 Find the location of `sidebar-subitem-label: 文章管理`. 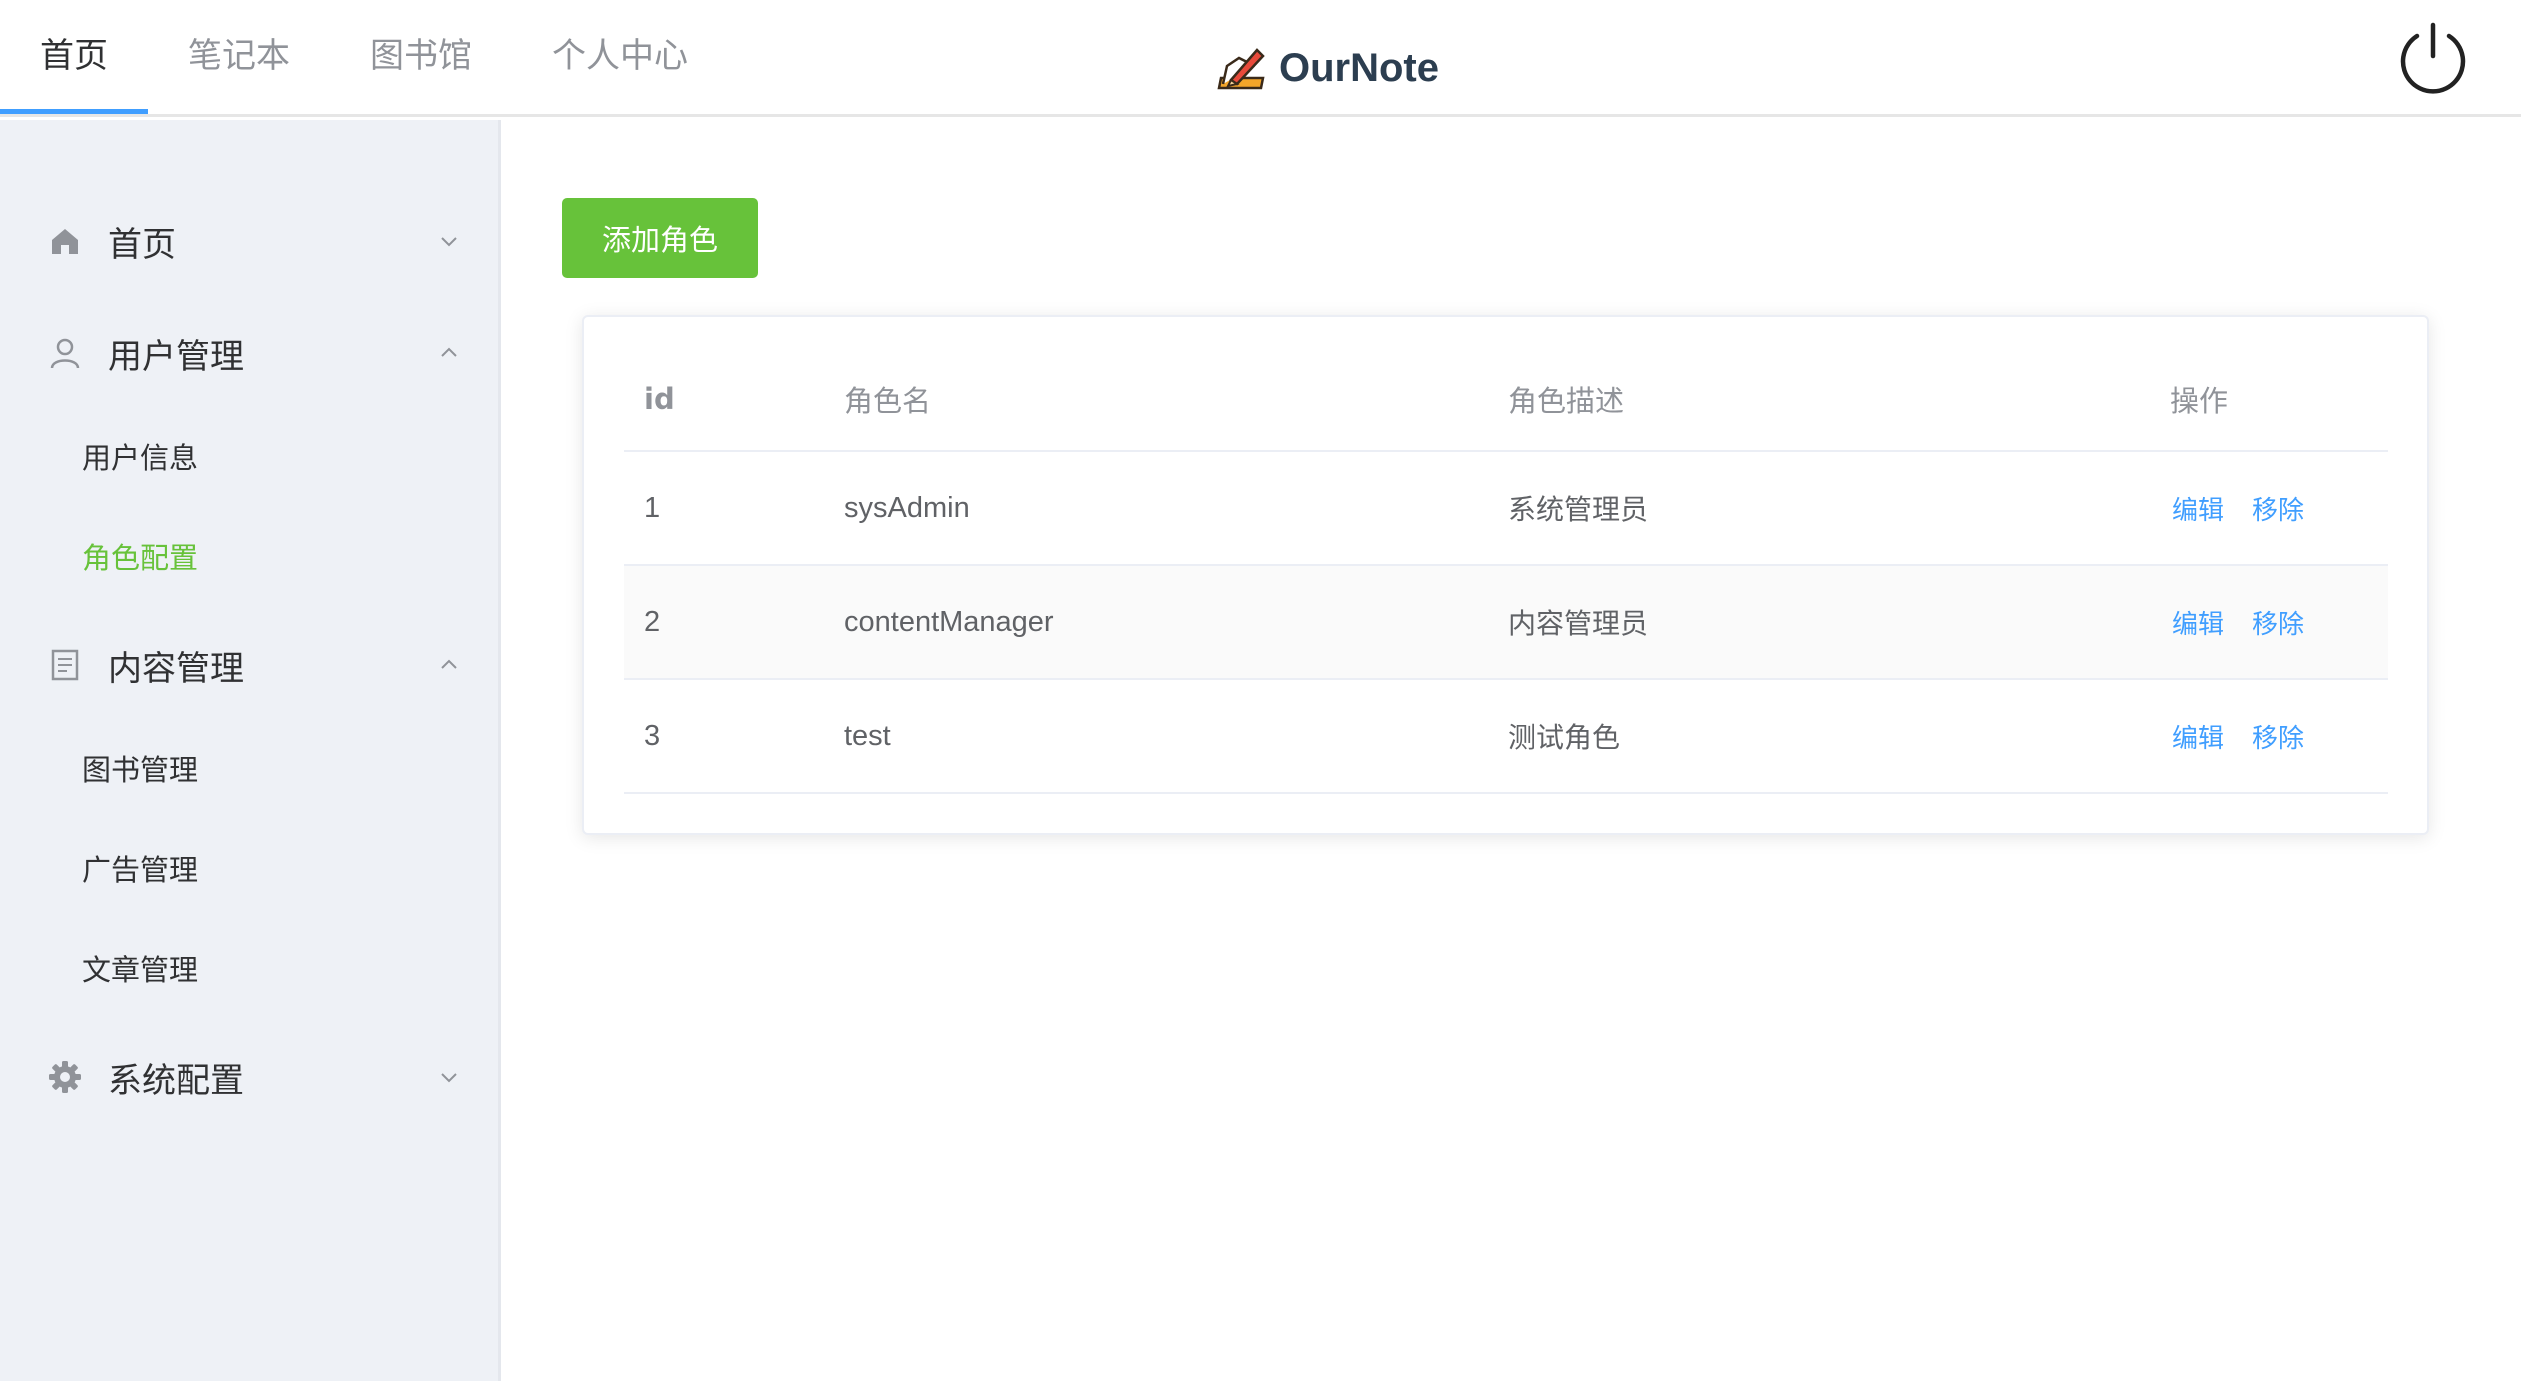

sidebar-subitem-label: 文章管理 is located at coordinates (140, 970).